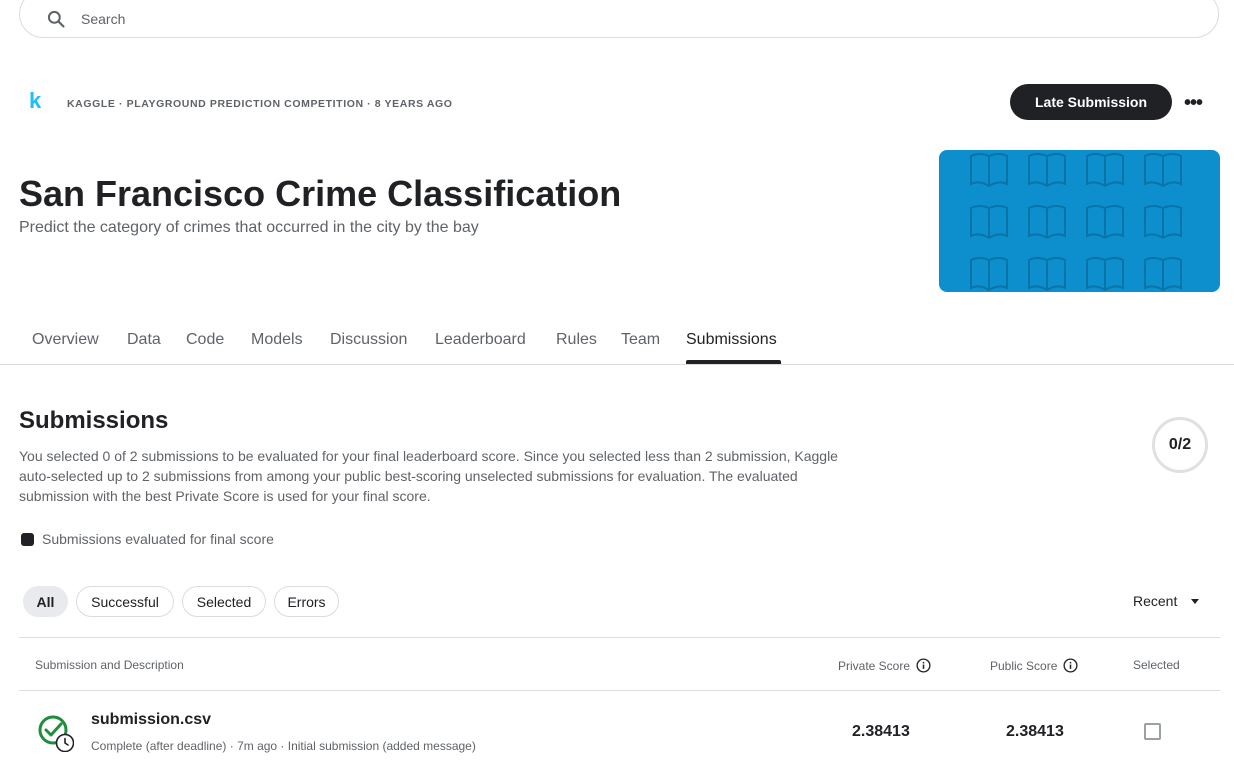 This screenshot has height=777, width=1234. Describe the element at coordinates (205, 340) in the screenshot. I see `tab-code: Code` at that location.